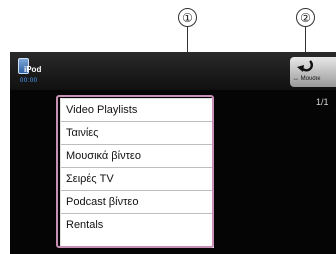 This screenshot has height=254, width=336. I want to click on ipod-source-badge: iPod 00:00, so click(32, 71).